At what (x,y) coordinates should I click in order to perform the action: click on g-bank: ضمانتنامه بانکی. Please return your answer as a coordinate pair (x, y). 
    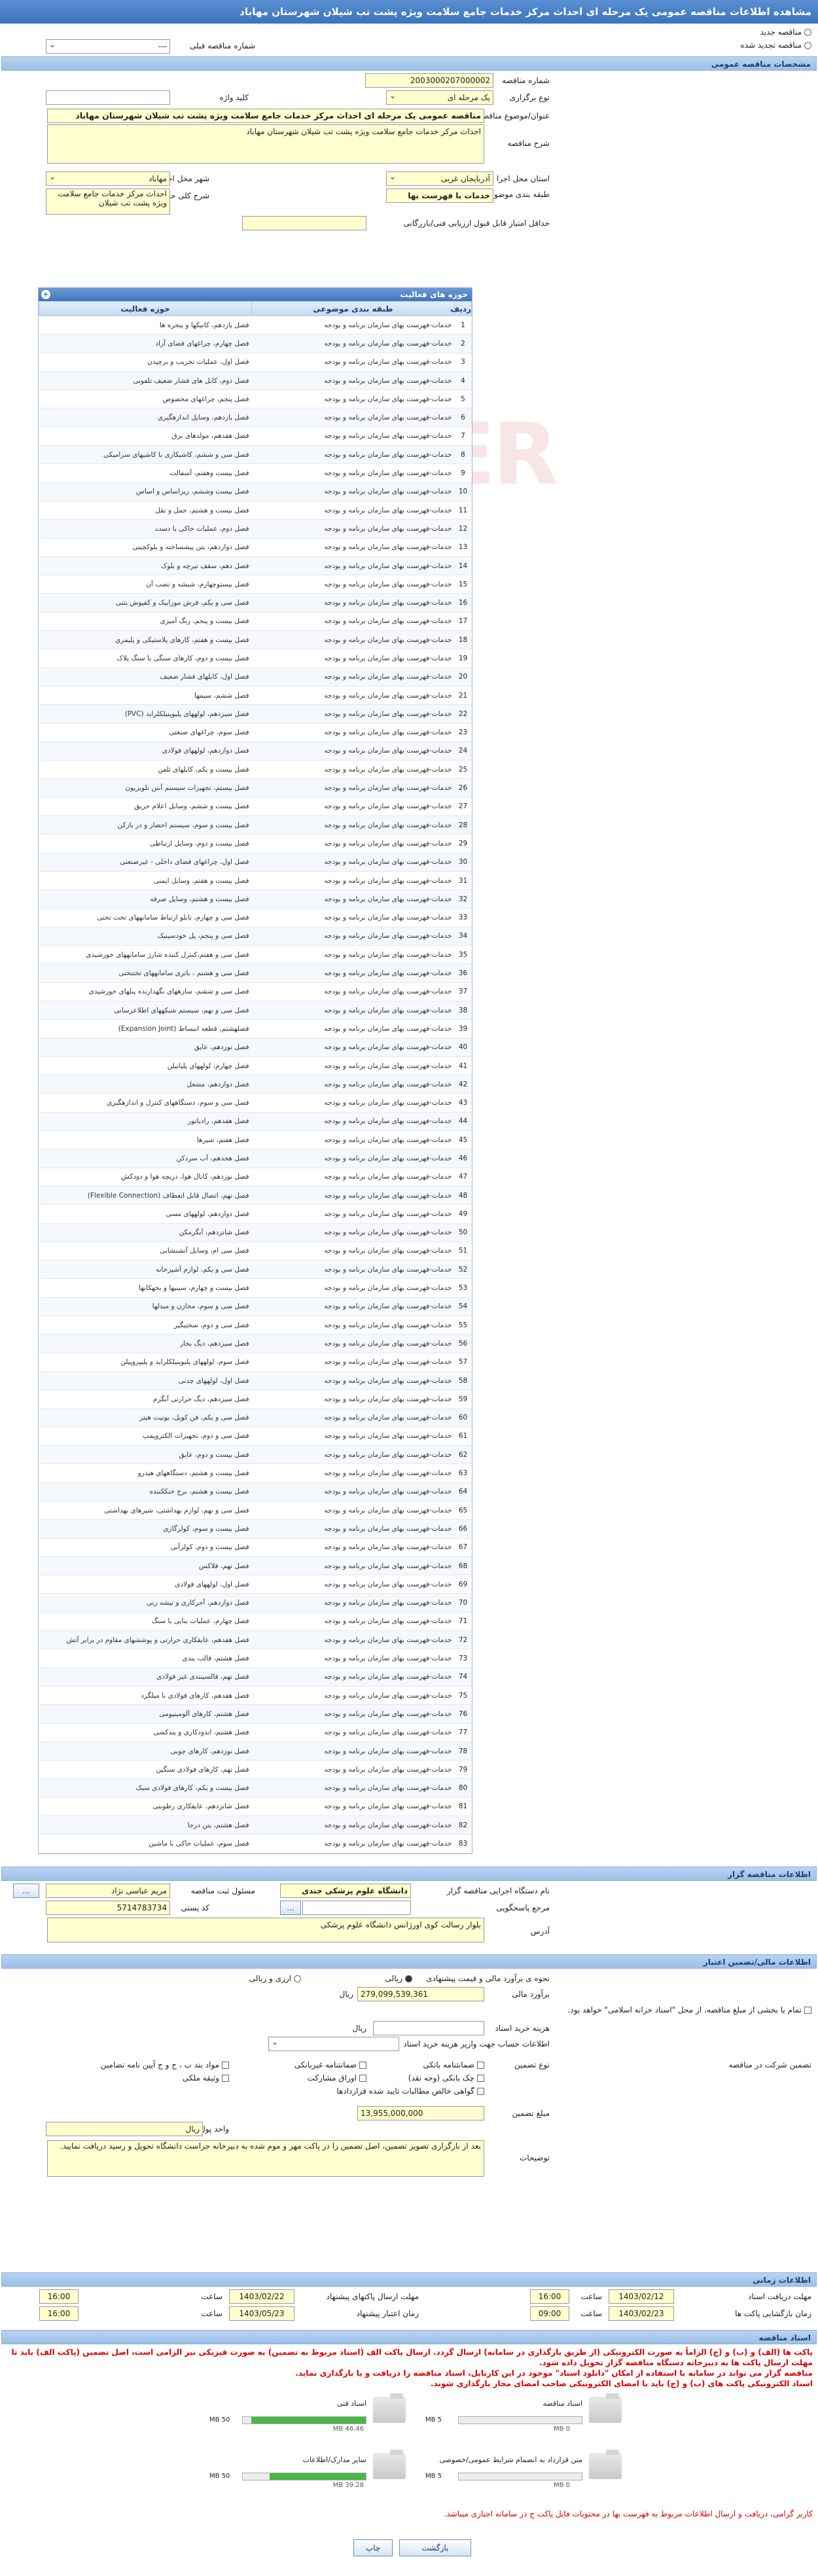
    Looking at the image, I should click on (453, 2064).